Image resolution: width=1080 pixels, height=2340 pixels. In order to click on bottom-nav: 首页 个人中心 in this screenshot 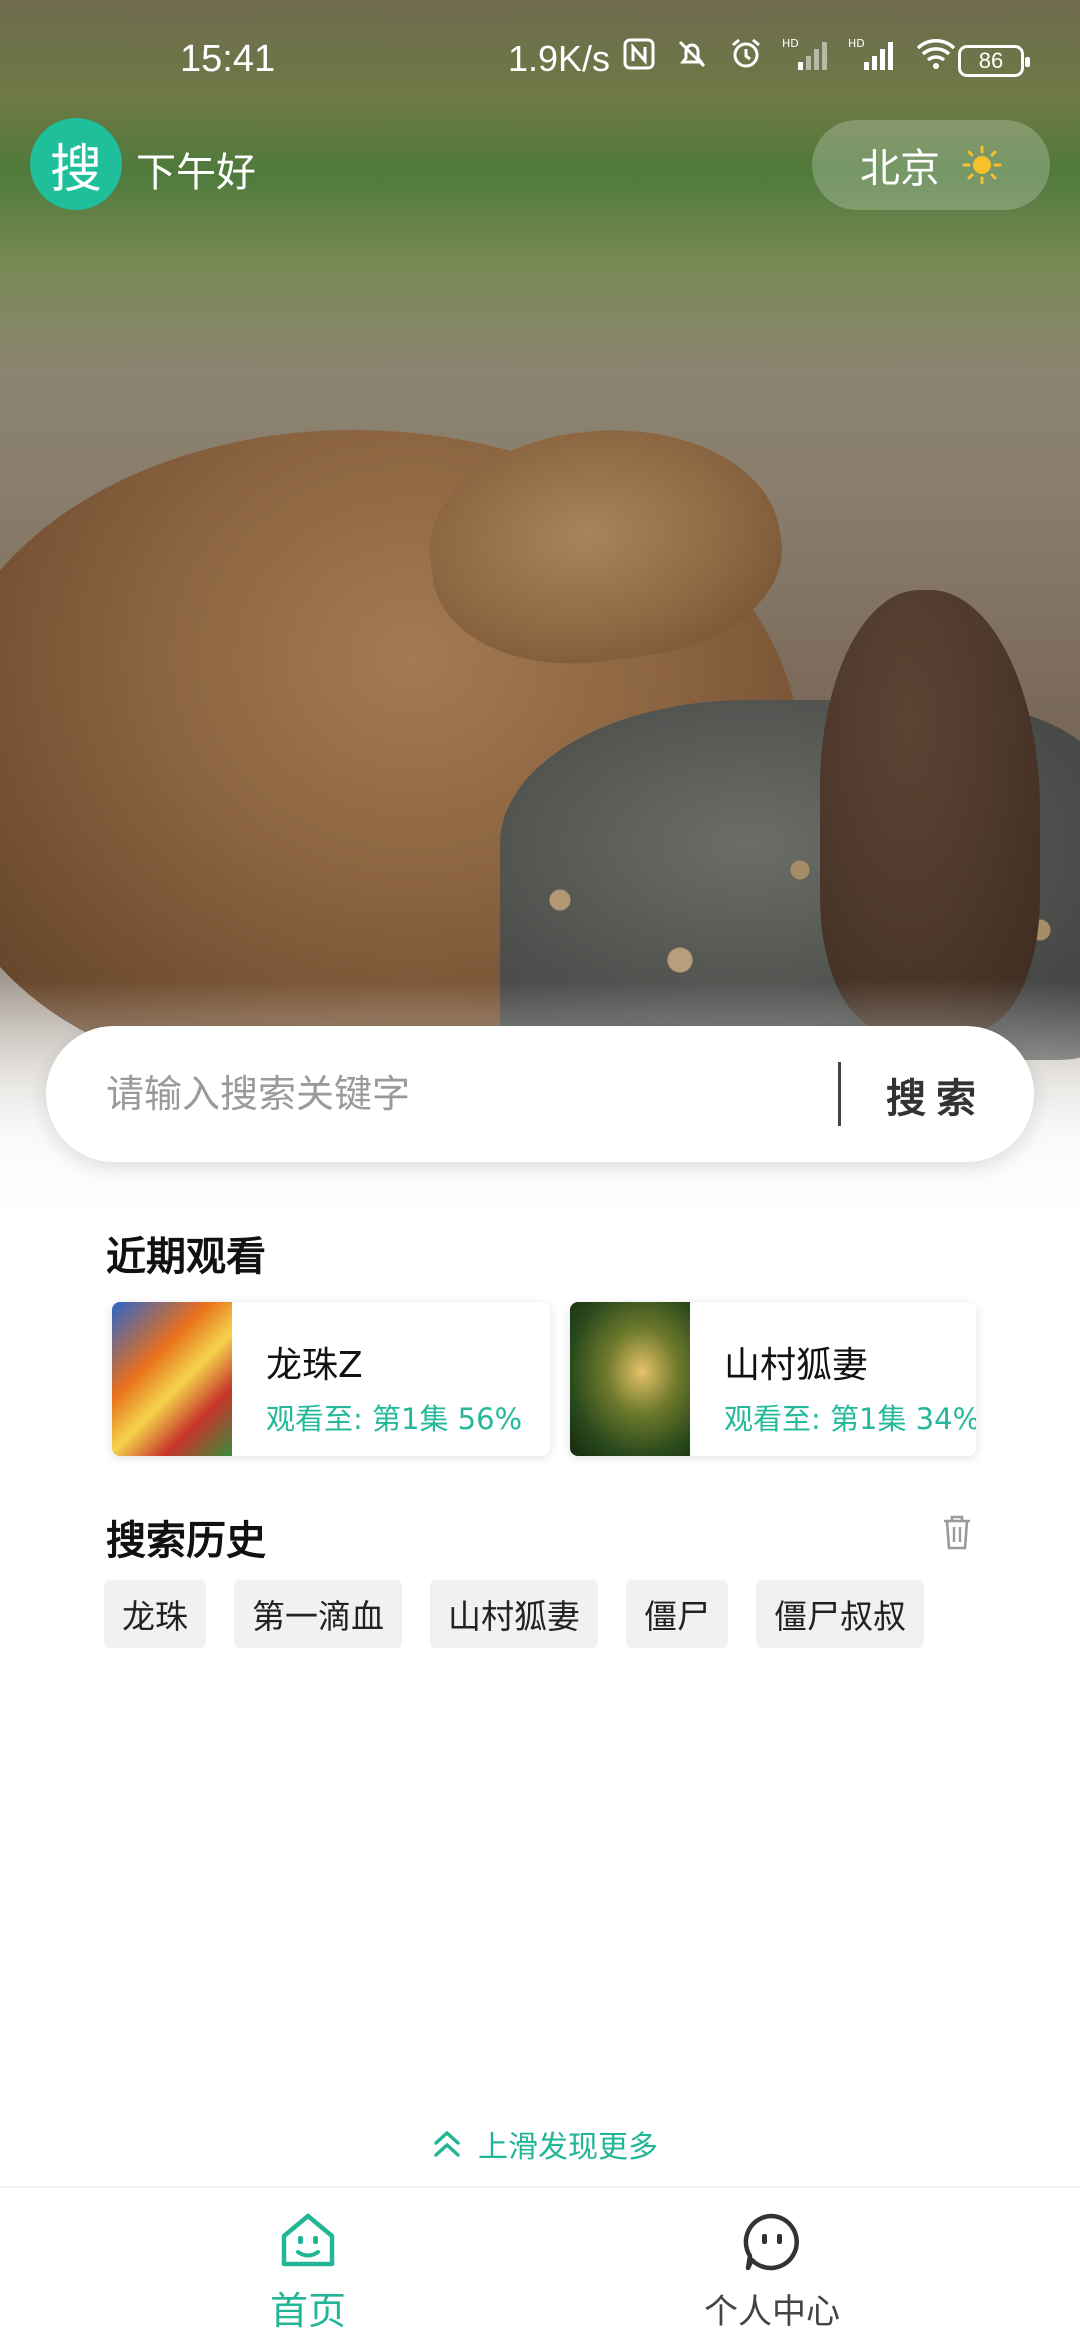, I will do `click(540, 2263)`.